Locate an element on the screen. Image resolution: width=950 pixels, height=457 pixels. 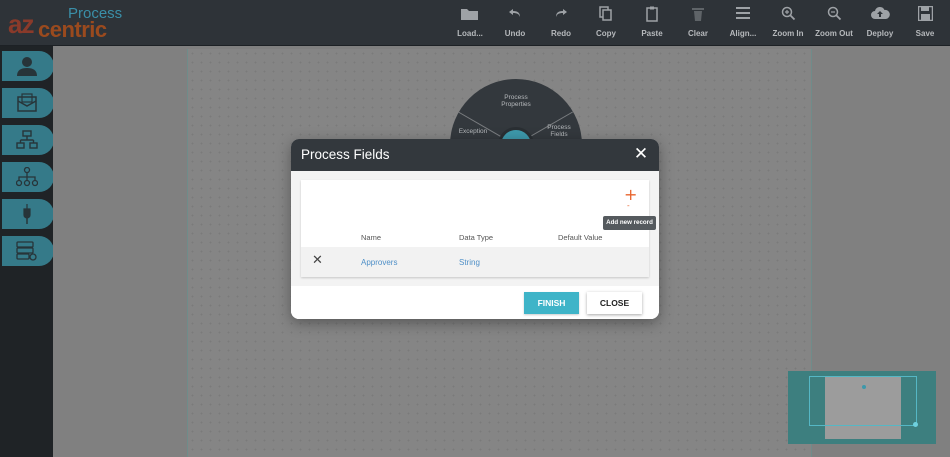
copy-icon is located at coordinates (606, 16).